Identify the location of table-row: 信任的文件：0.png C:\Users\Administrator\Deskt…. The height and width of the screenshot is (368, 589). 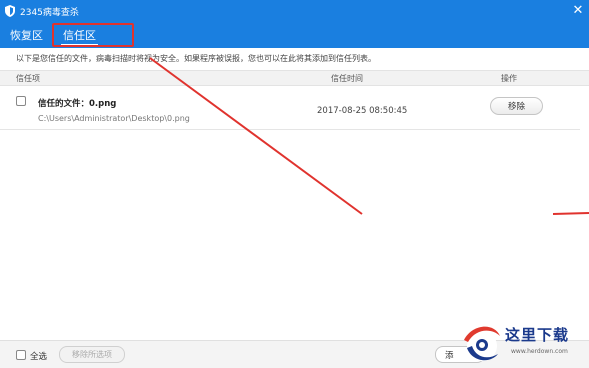
(290, 108).